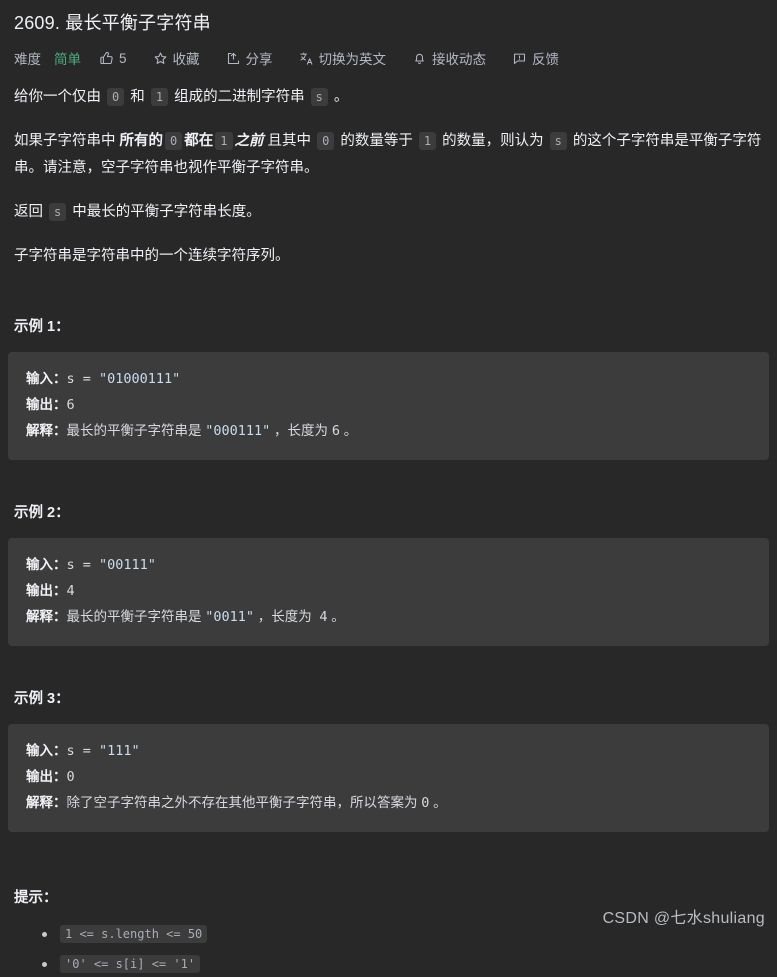 This screenshot has width=777, height=977. Describe the element at coordinates (289, 141) in the screenshot. I see `text-segment: 且其中` at that location.